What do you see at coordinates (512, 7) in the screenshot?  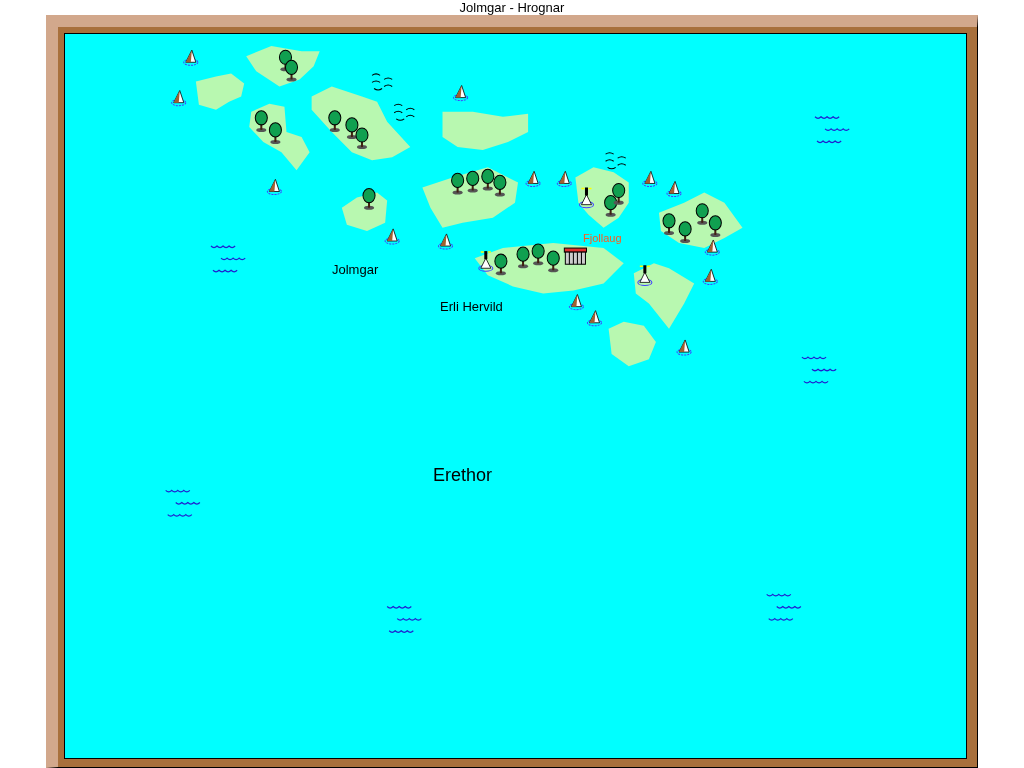 I see `window-title: Jolmgar - Hrognar` at bounding box center [512, 7].